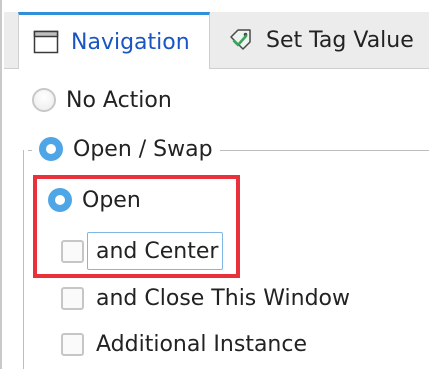  I want to click on tab-navigation: Navigation, so click(114, 40).